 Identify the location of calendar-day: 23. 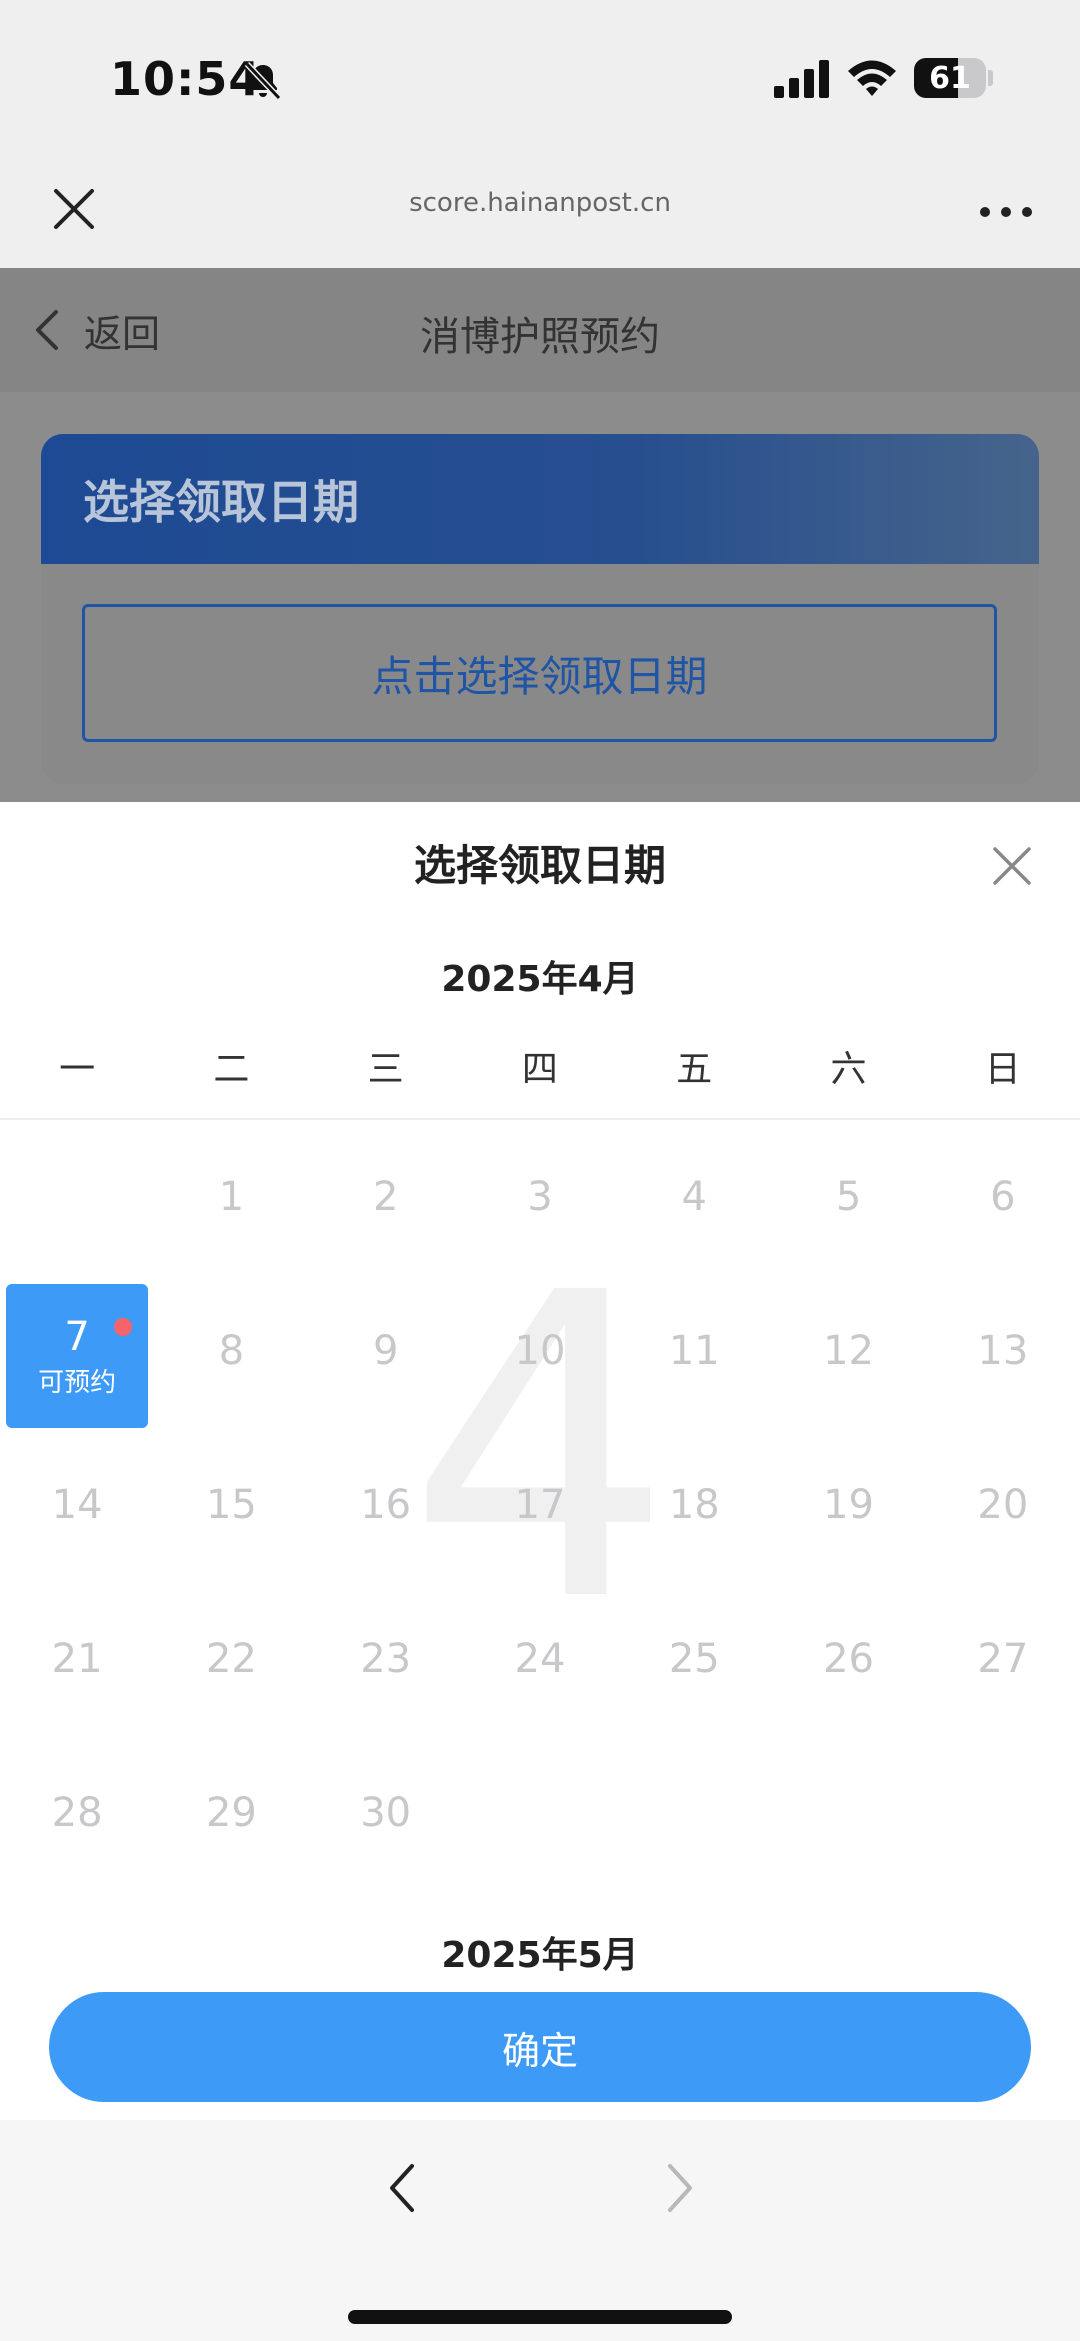
(386, 1659).